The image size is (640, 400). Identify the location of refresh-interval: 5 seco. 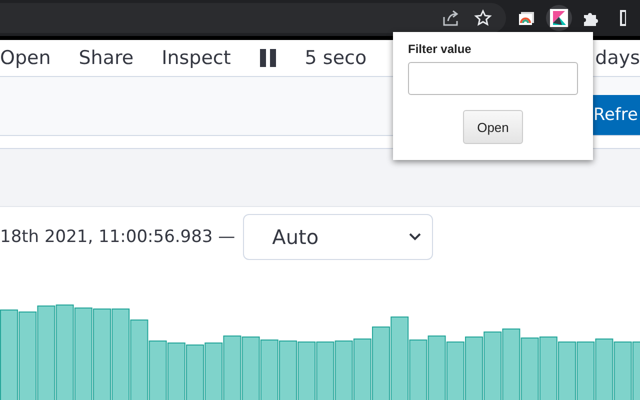
(335, 58).